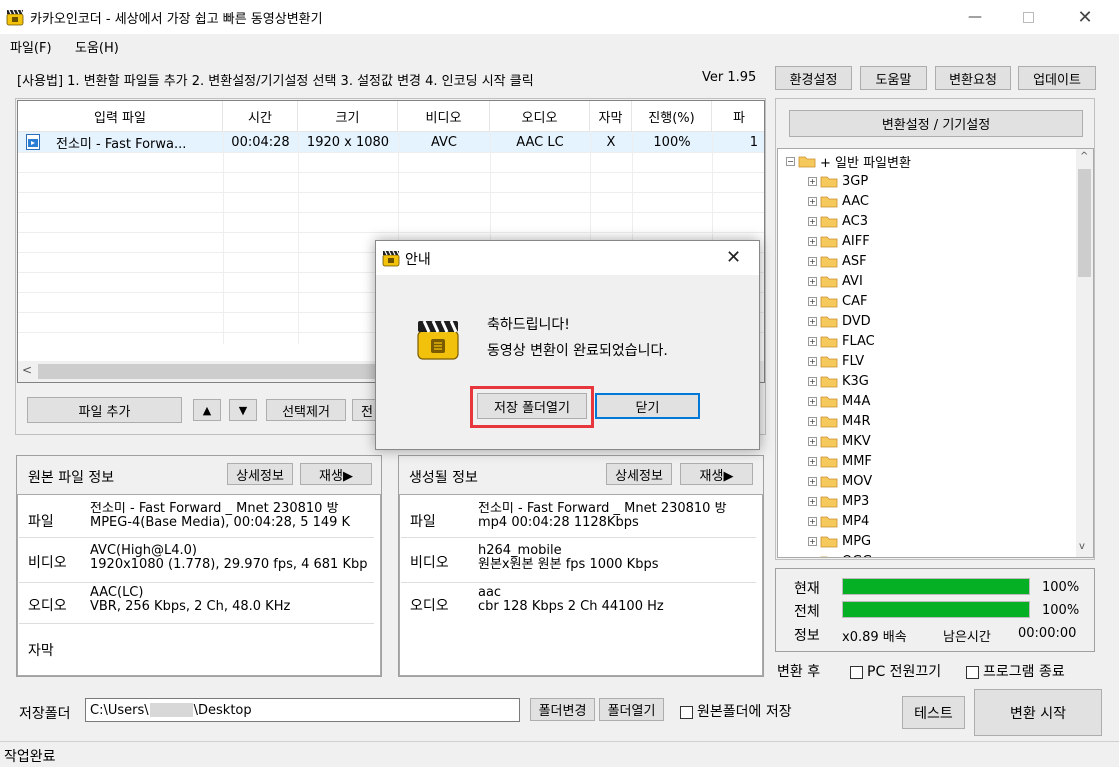 The height and width of the screenshot is (767, 1119). Describe the element at coordinates (836, 361) in the screenshot. I see `tree-item-flv: + FLV` at that location.